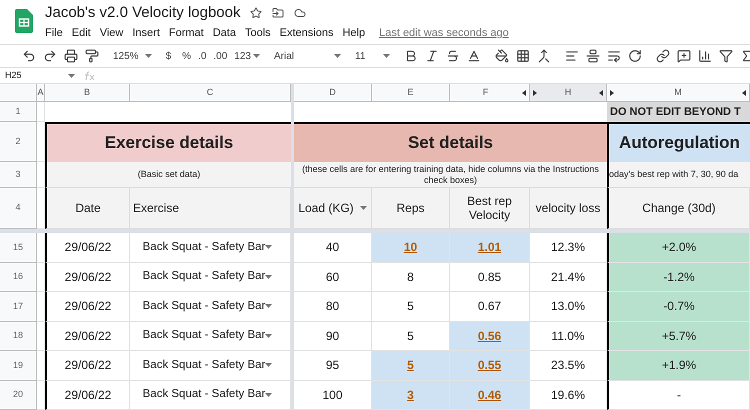 This screenshot has width=750, height=410. What do you see at coordinates (50, 56) in the screenshot?
I see `redo-icon` at bounding box center [50, 56].